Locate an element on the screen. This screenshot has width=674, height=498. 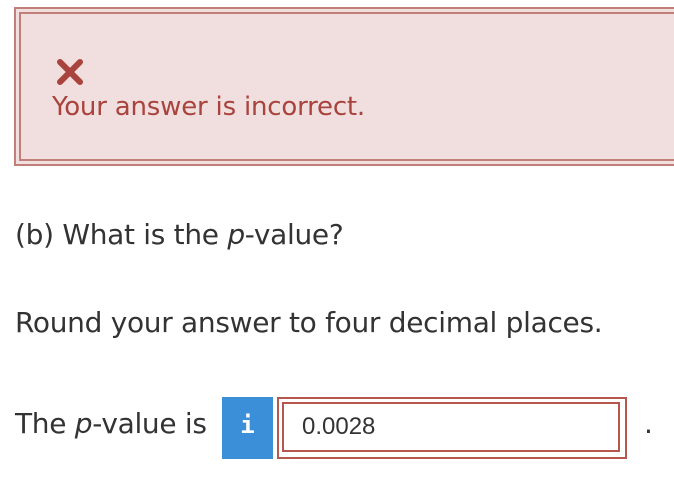
answer-field-border is located at coordinates (452, 428).